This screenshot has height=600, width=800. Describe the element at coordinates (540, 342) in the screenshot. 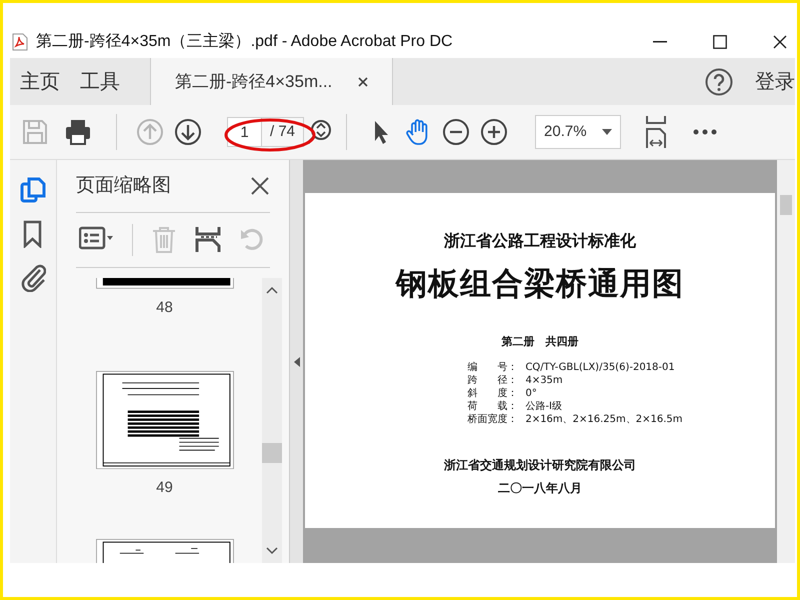

I see `volume-label: 第二册 共四册` at that location.